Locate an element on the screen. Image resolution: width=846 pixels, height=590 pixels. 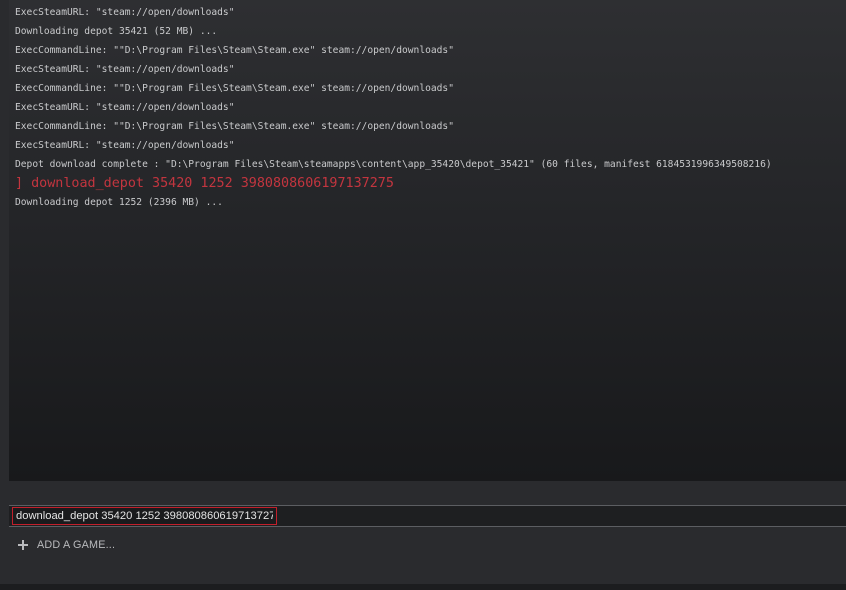
bottom-bar is located at coordinates (423, 587).